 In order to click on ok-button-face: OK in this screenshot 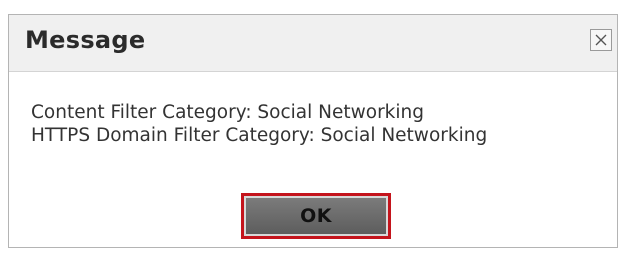, I will do `click(316, 216)`.